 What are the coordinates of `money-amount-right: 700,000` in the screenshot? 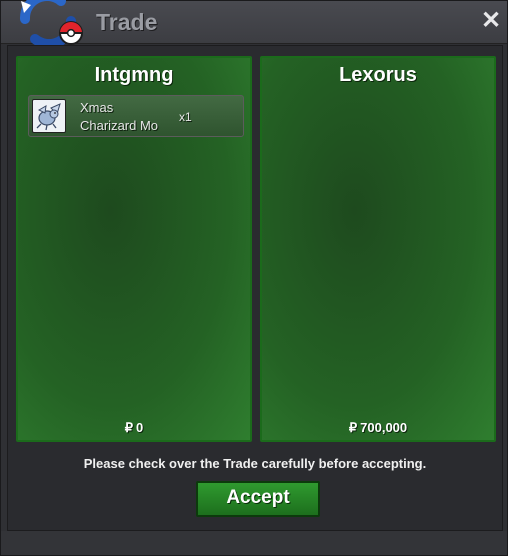 It's located at (384, 427).